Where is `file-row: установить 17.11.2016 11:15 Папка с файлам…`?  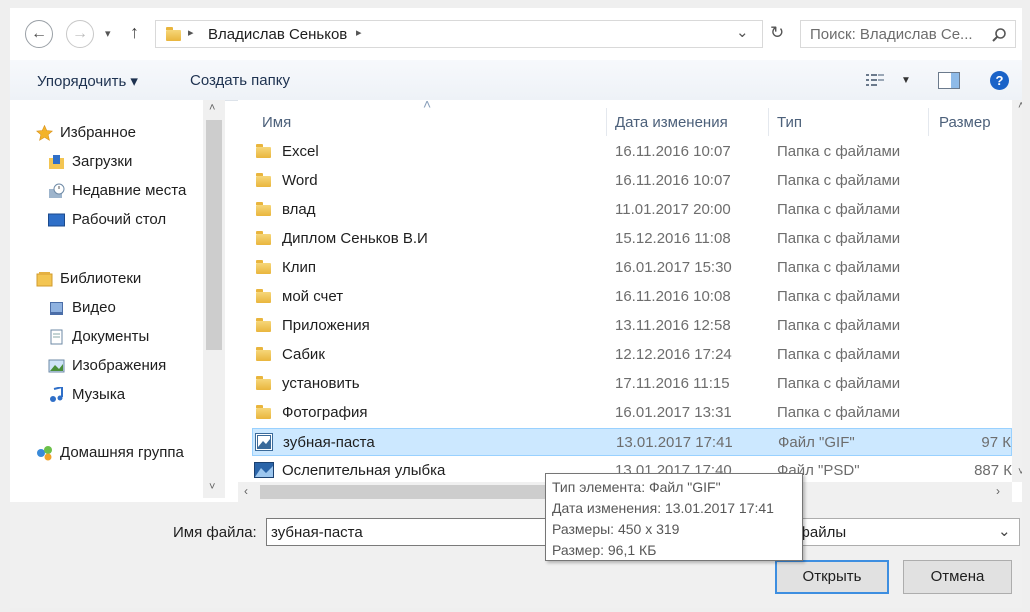
file-row: установить 17.11.2016 11:15 Папка с файлам… is located at coordinates (632, 384).